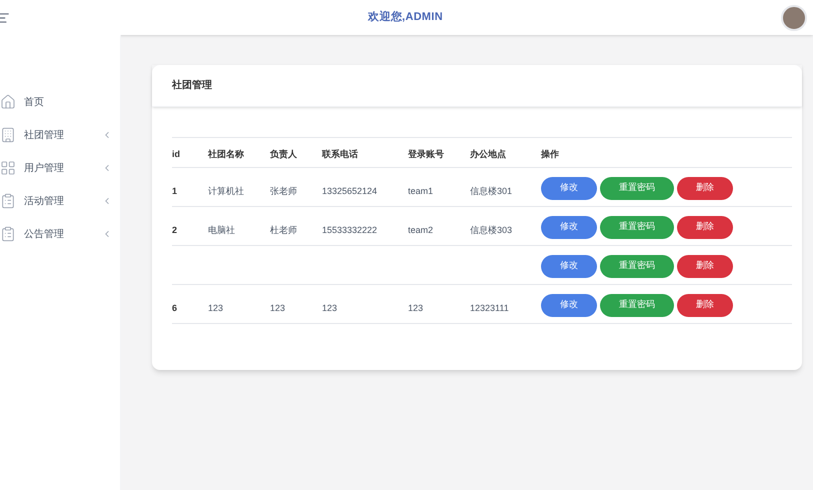 This screenshot has height=490, width=813. I want to click on table-cell: 13325652124, so click(350, 191).